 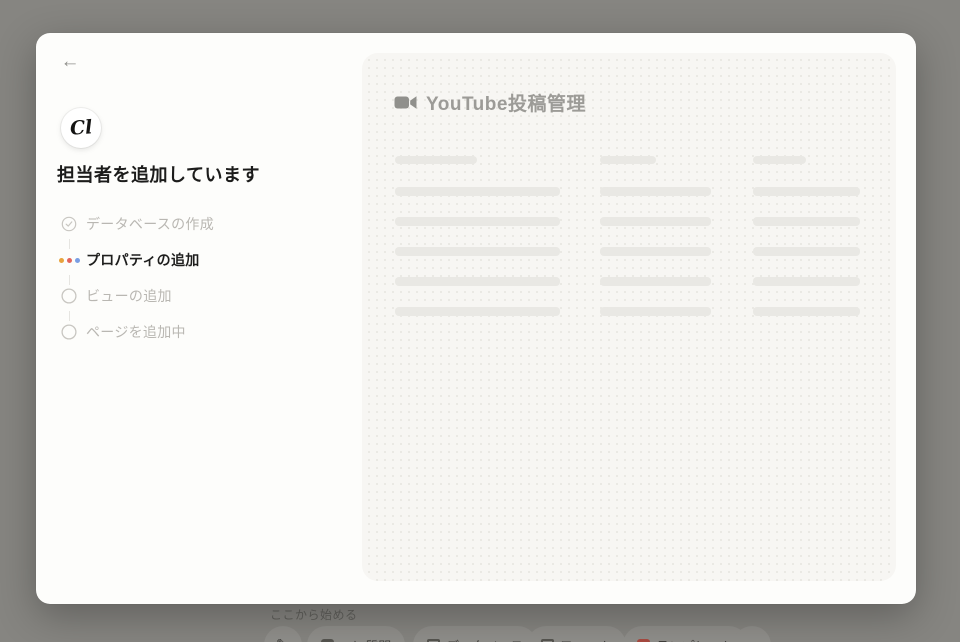 I want to click on preview-header: YouTube投稿管理, so click(x=490, y=102).